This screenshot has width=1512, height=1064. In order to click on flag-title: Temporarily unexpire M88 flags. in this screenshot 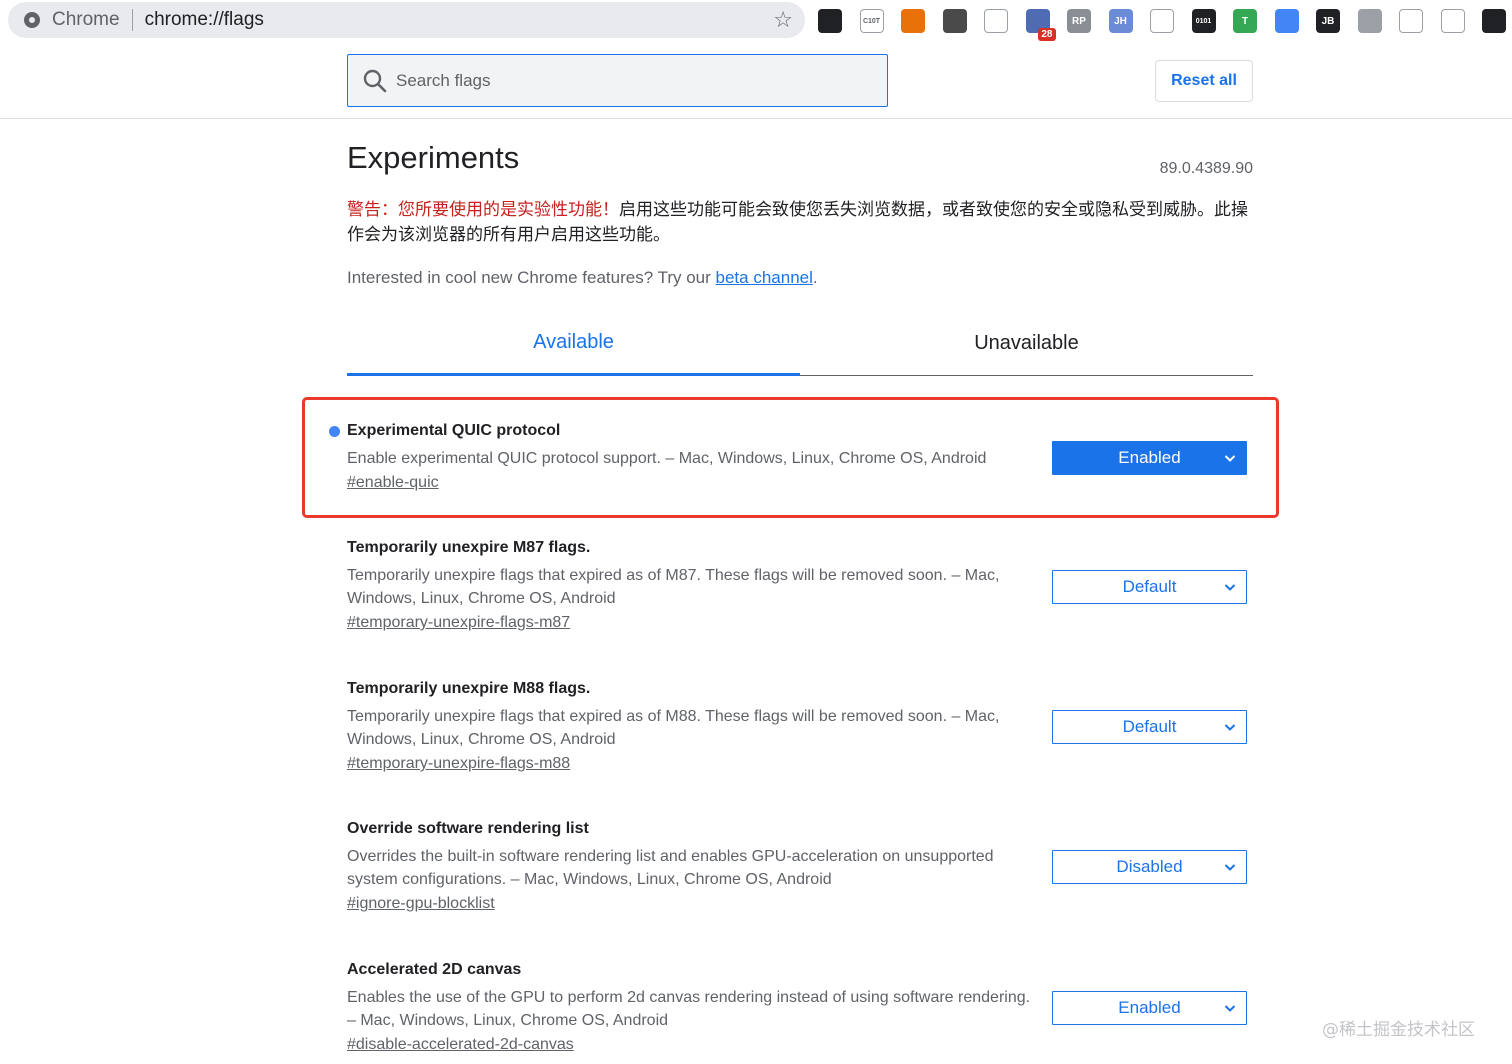, I will do `click(469, 688)`.